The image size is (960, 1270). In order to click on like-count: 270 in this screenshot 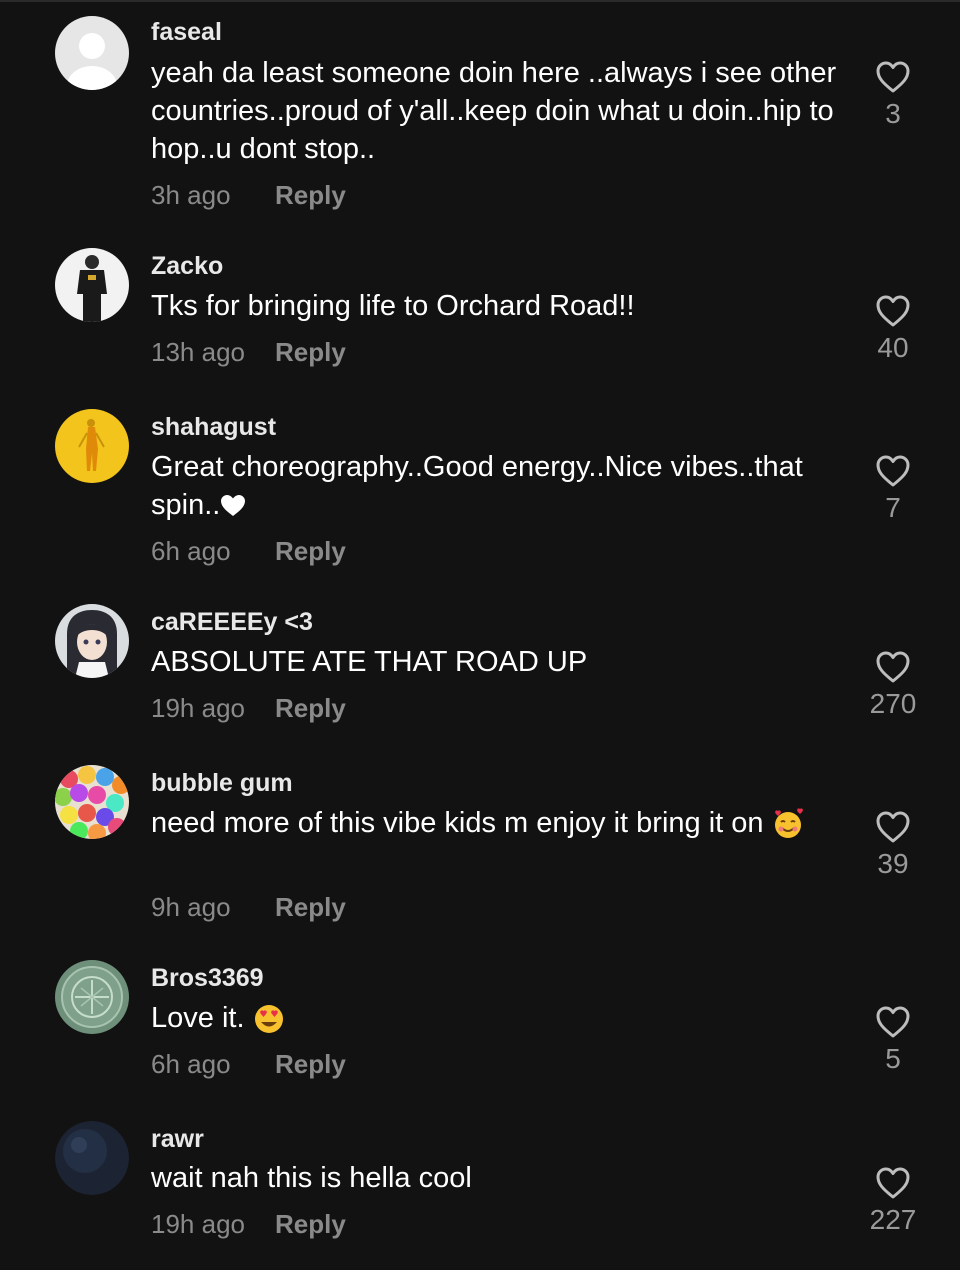, I will do `click(893, 703)`.